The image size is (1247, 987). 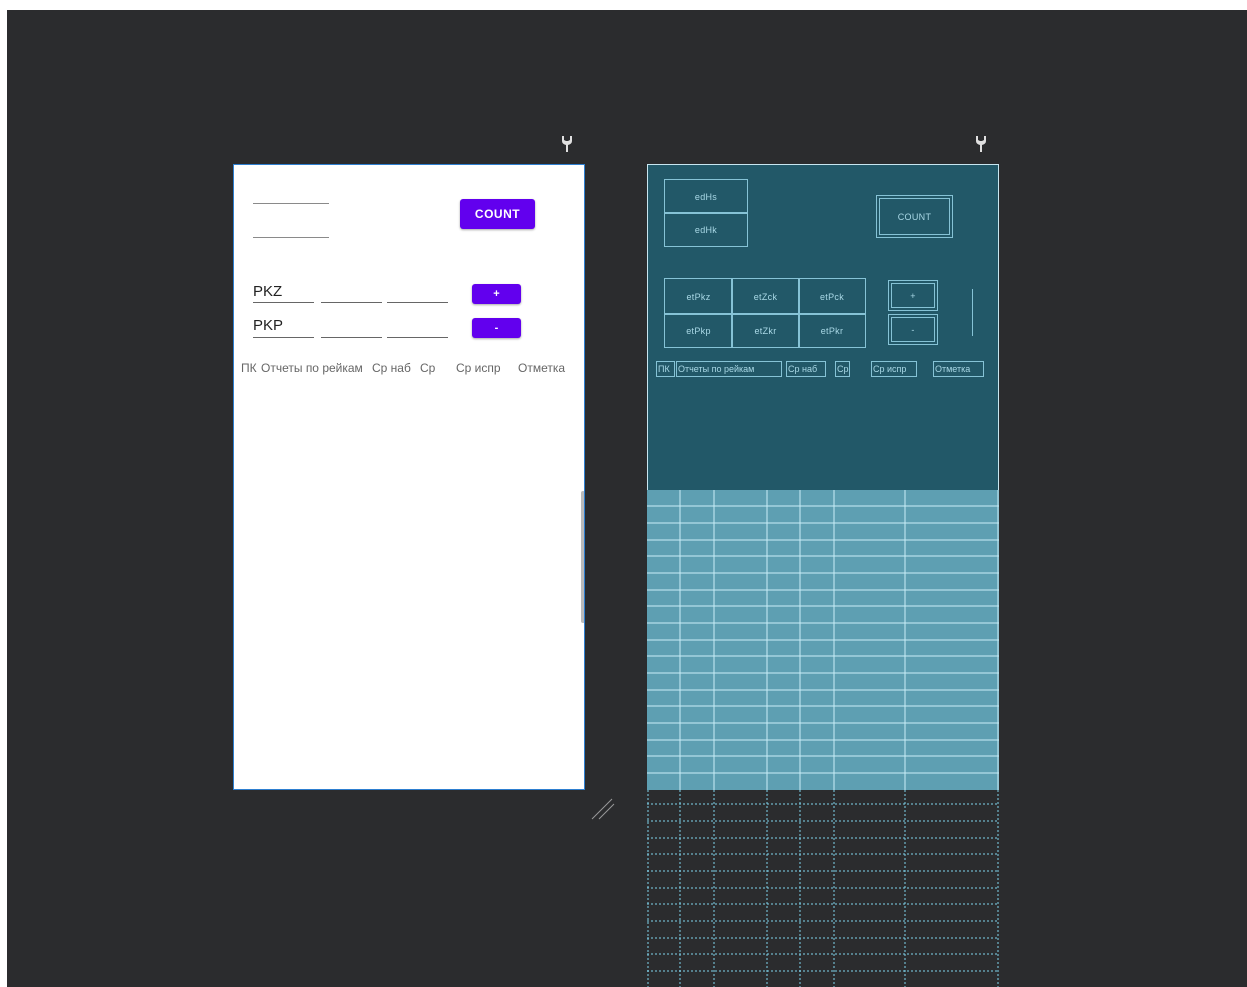 What do you see at coordinates (706, 229) in the screenshot?
I see `bp-edhk: edHk` at bounding box center [706, 229].